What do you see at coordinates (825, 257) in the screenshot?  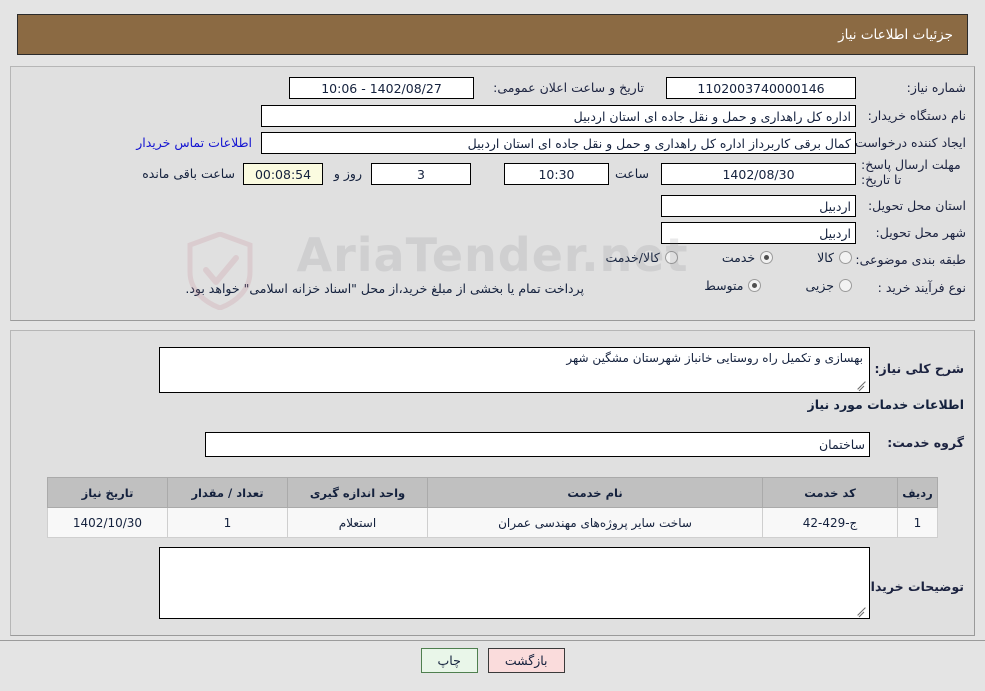 I see `category-option-label: کالا` at bounding box center [825, 257].